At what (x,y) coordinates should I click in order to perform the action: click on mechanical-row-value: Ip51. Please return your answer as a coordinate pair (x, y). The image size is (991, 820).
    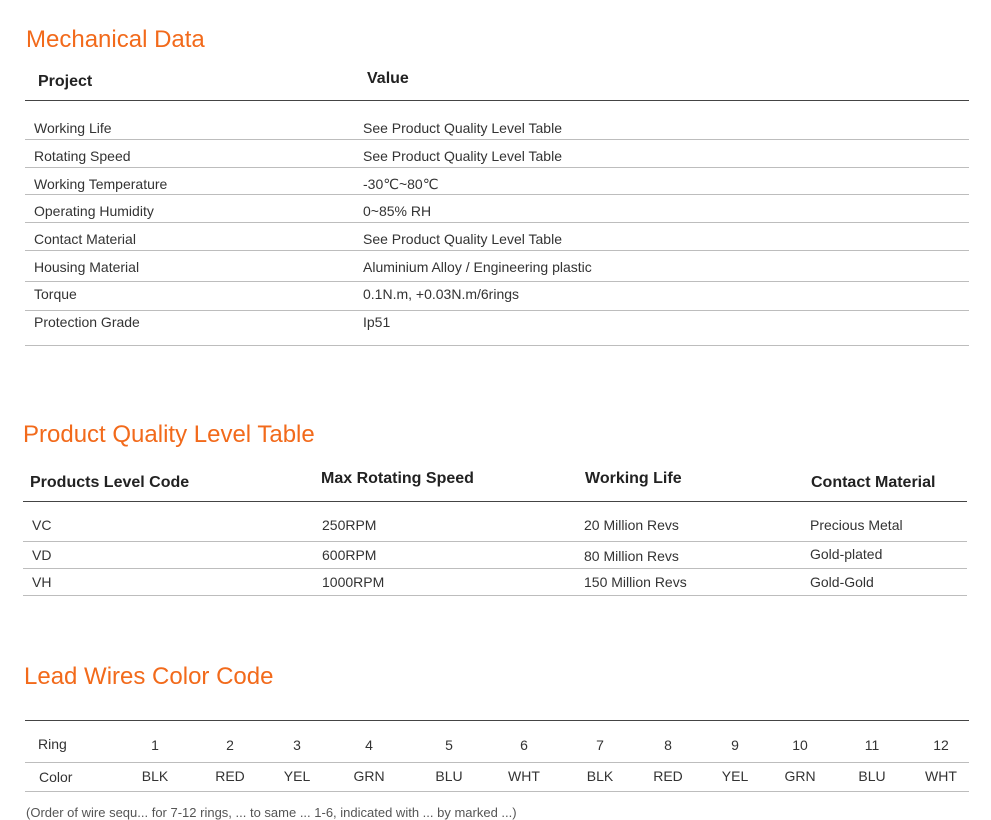
    Looking at the image, I should click on (377, 322).